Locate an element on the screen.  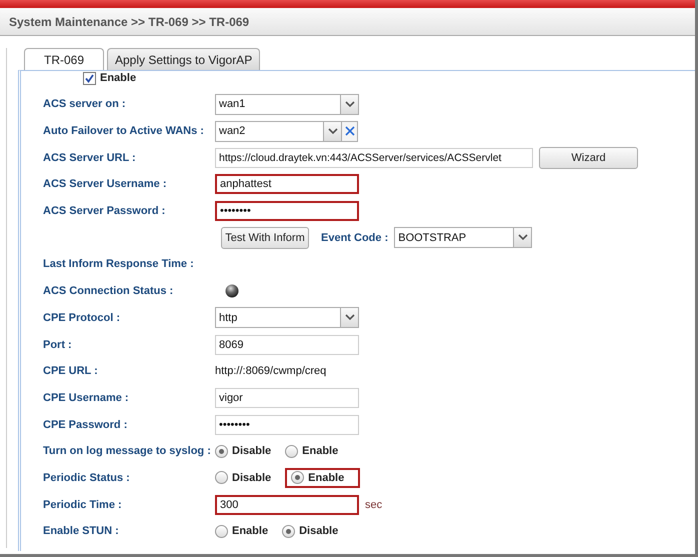
dropdown: wan1 is located at coordinates (287, 104).